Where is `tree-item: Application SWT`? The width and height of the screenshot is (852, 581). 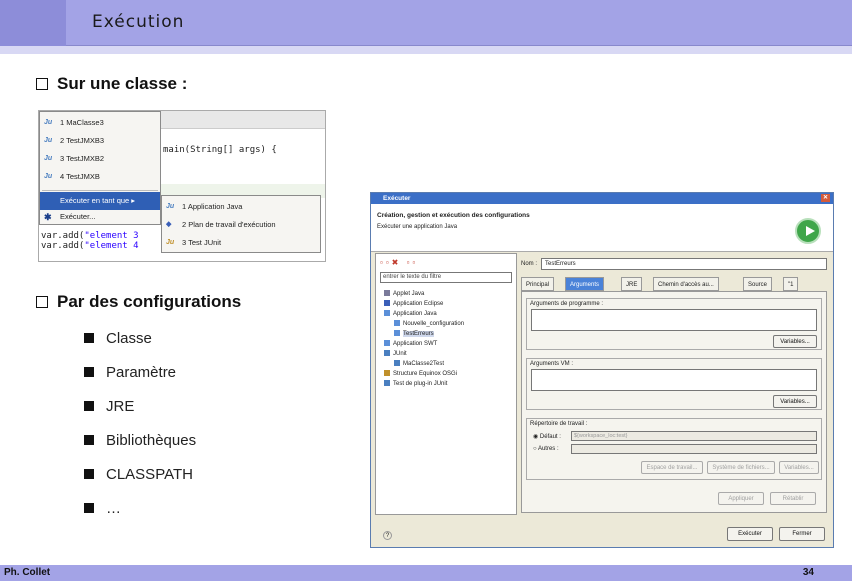 tree-item: Application SWT is located at coordinates (410, 343).